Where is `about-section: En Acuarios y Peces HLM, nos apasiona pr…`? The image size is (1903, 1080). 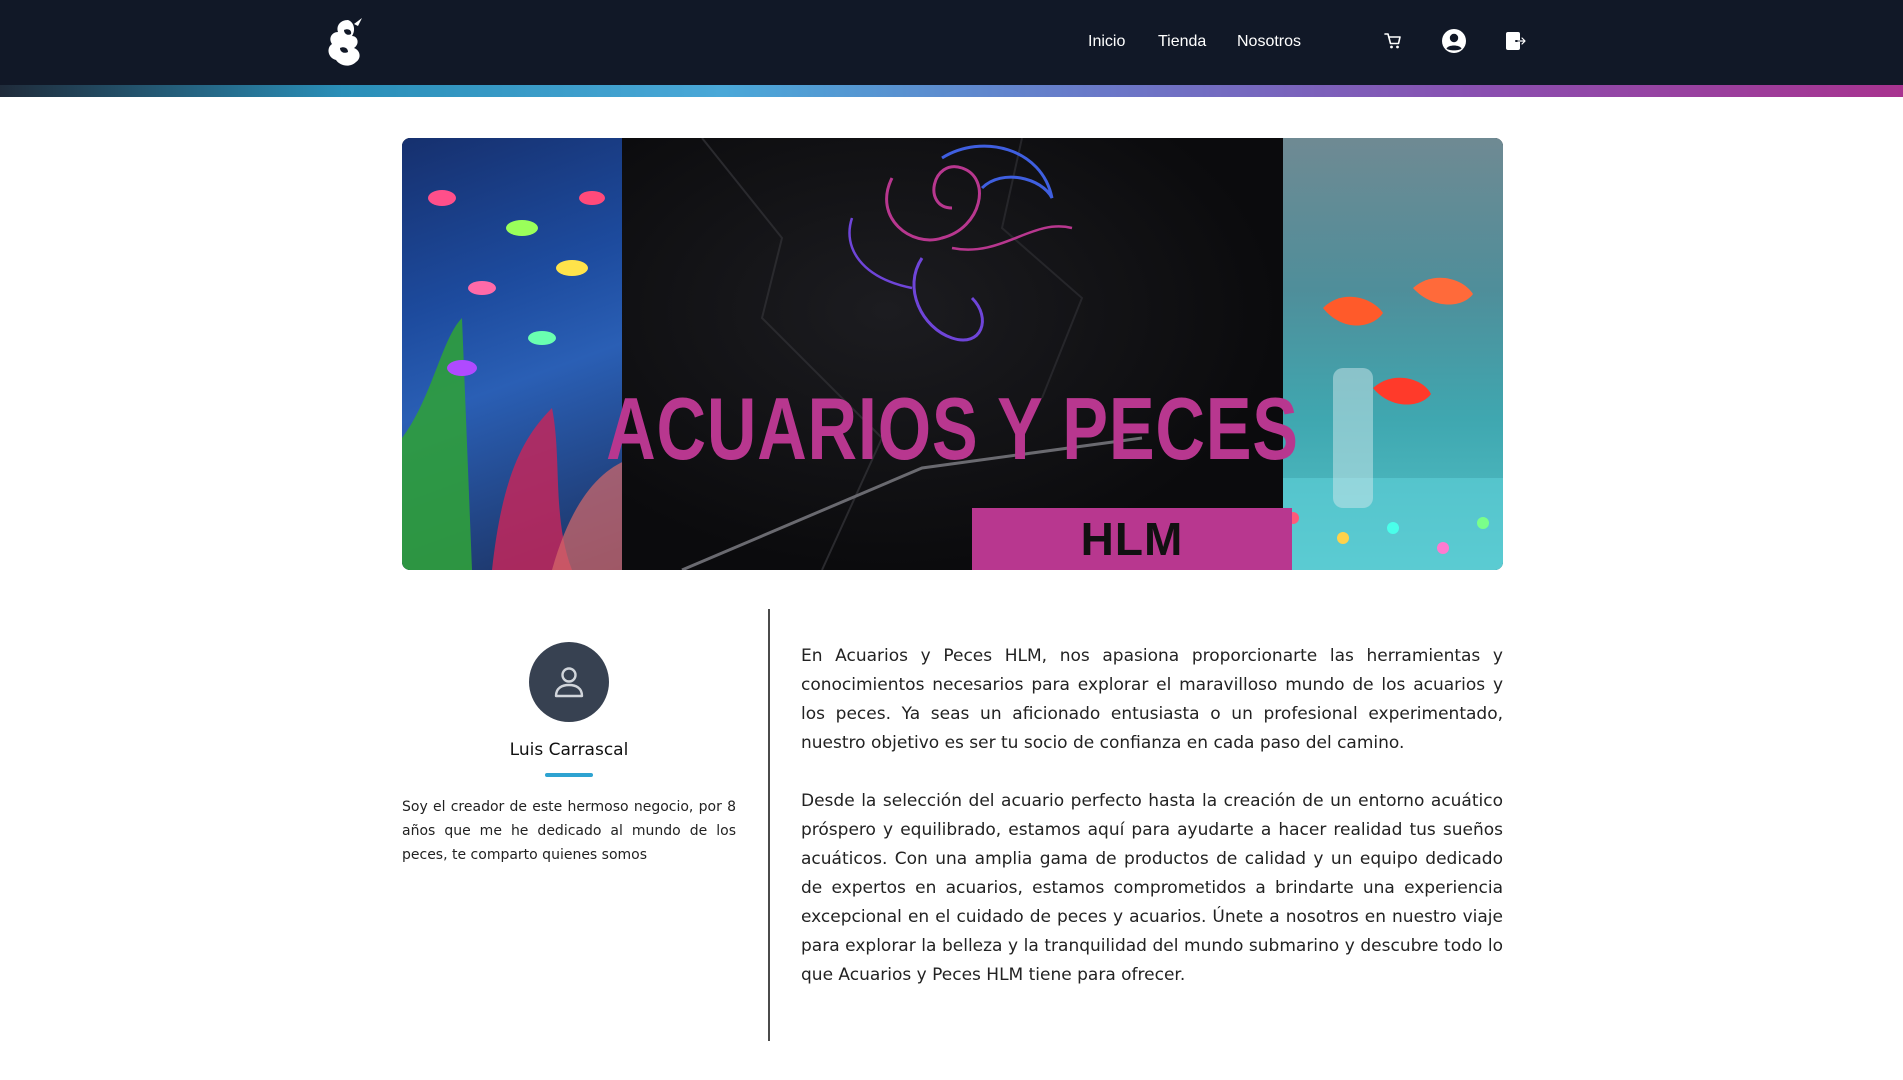 about-section: En Acuarios y Peces HLM, nos apasiona pr… is located at coordinates (1152, 816).